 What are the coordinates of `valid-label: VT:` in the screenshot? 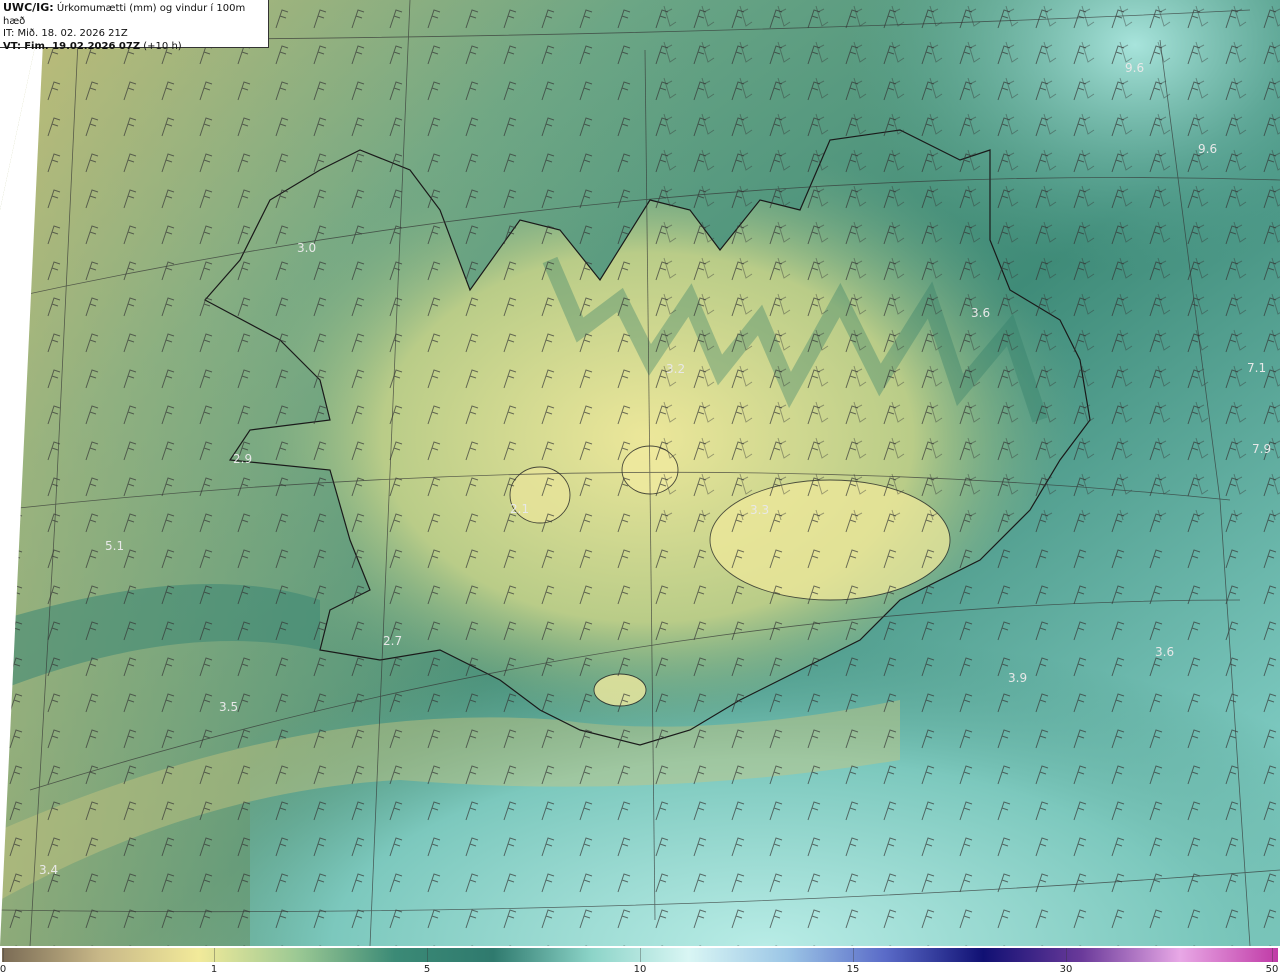 It's located at (12, 46).